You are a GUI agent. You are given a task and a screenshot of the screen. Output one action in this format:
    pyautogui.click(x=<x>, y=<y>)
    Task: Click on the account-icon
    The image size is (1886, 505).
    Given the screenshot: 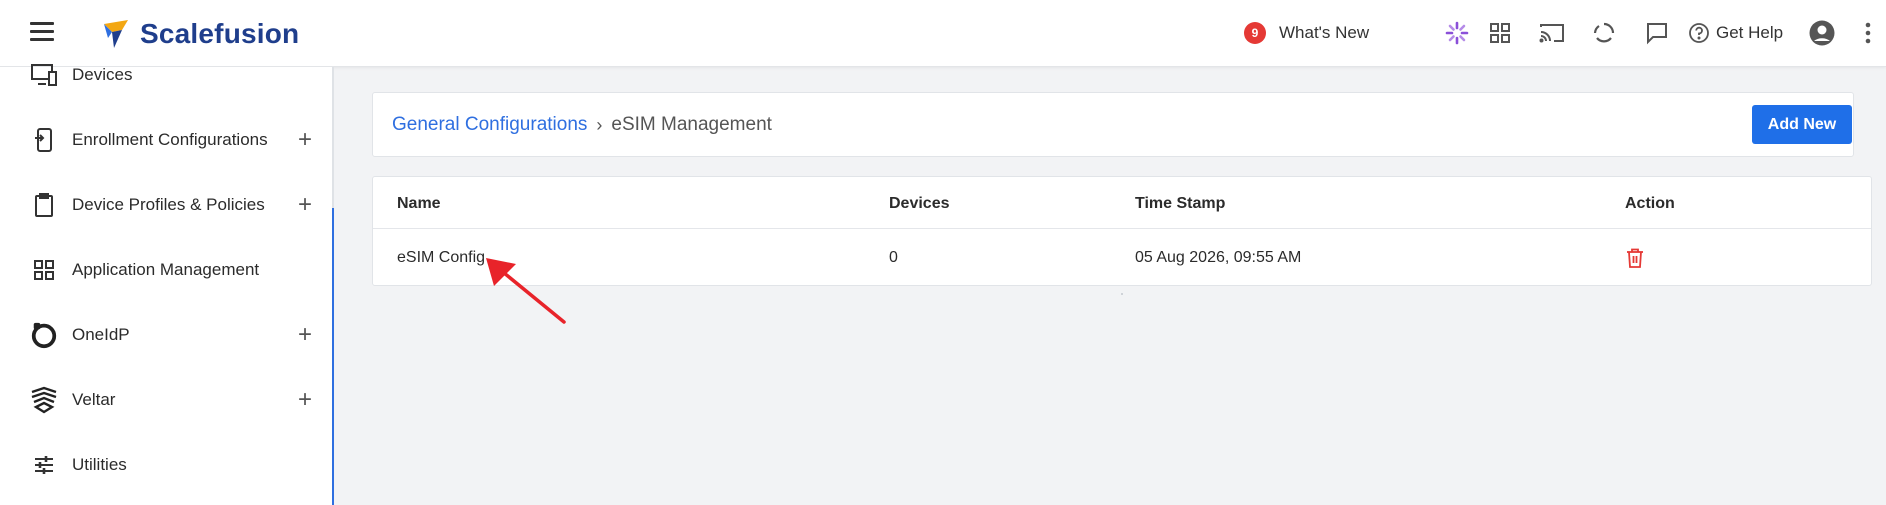 What is the action you would take?
    pyautogui.click(x=1822, y=33)
    